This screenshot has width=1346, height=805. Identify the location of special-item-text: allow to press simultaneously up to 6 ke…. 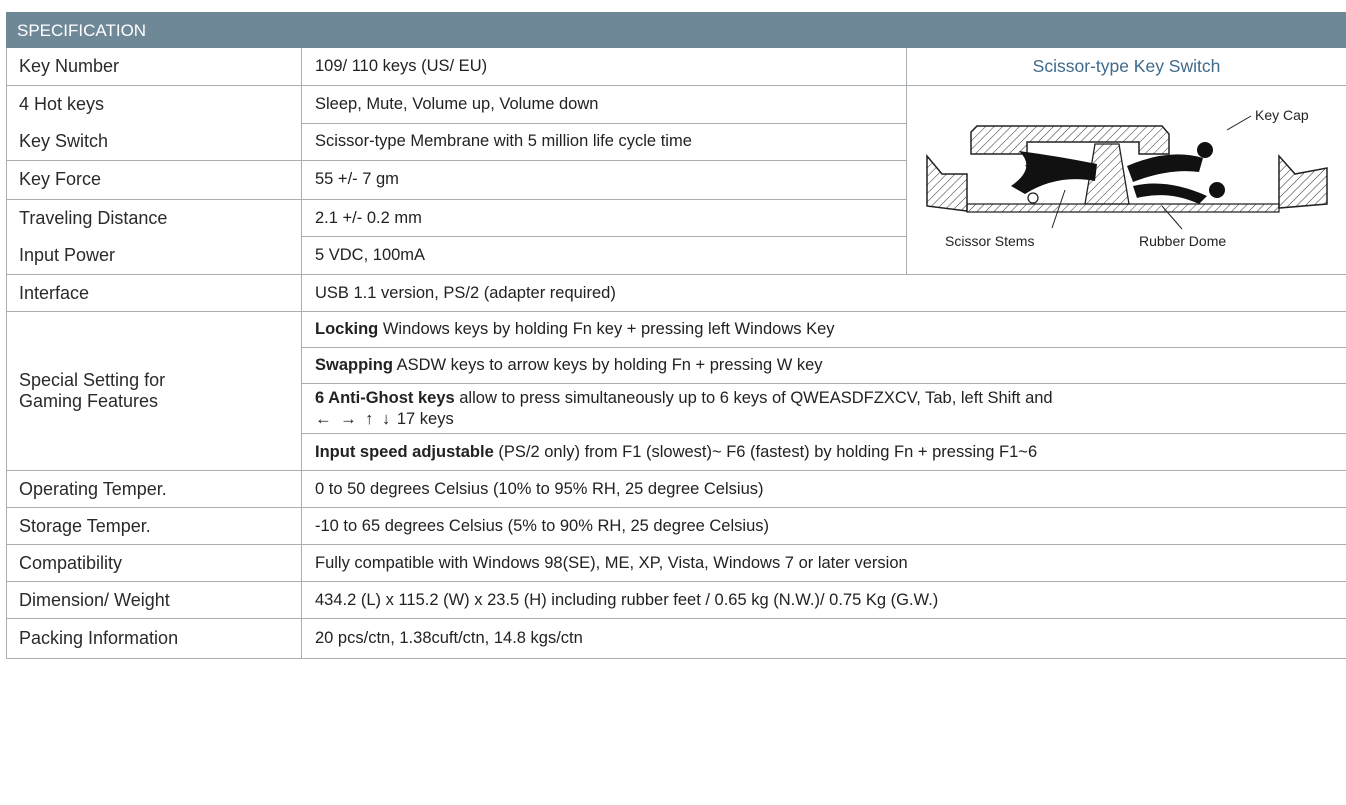
(753, 397).